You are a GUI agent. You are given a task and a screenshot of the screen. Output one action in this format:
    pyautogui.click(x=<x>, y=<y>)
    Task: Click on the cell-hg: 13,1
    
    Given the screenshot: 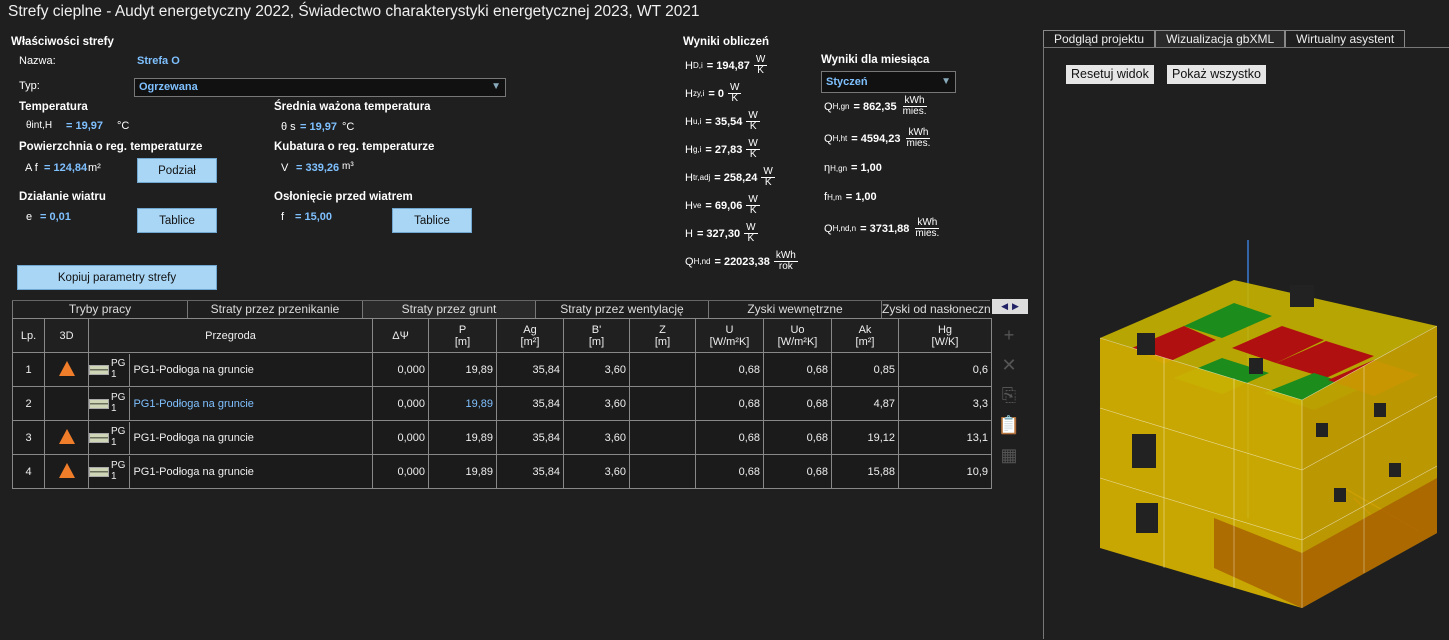 What is the action you would take?
    pyautogui.click(x=945, y=437)
    